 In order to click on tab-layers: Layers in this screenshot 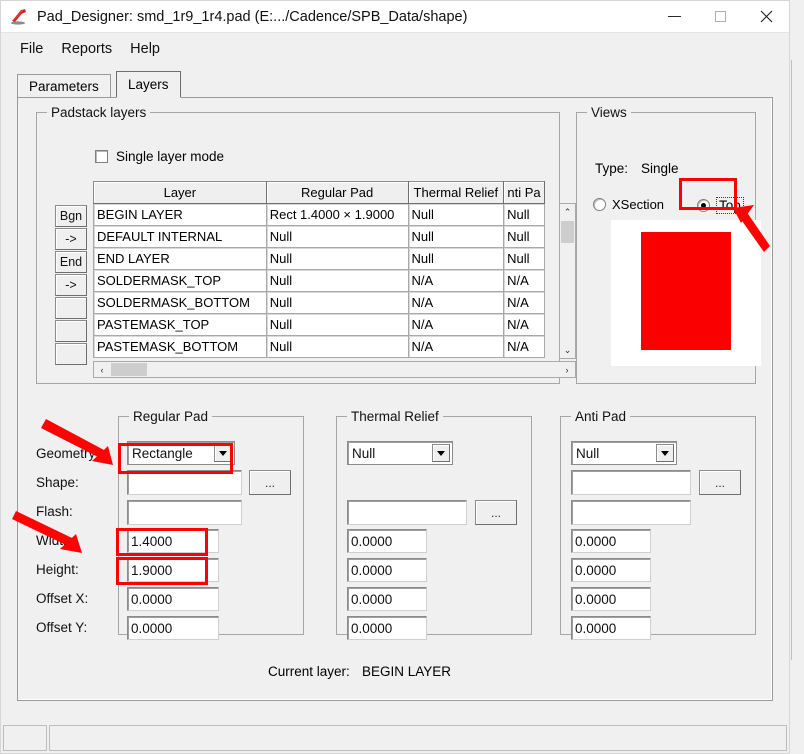, I will do `click(148, 84)`.